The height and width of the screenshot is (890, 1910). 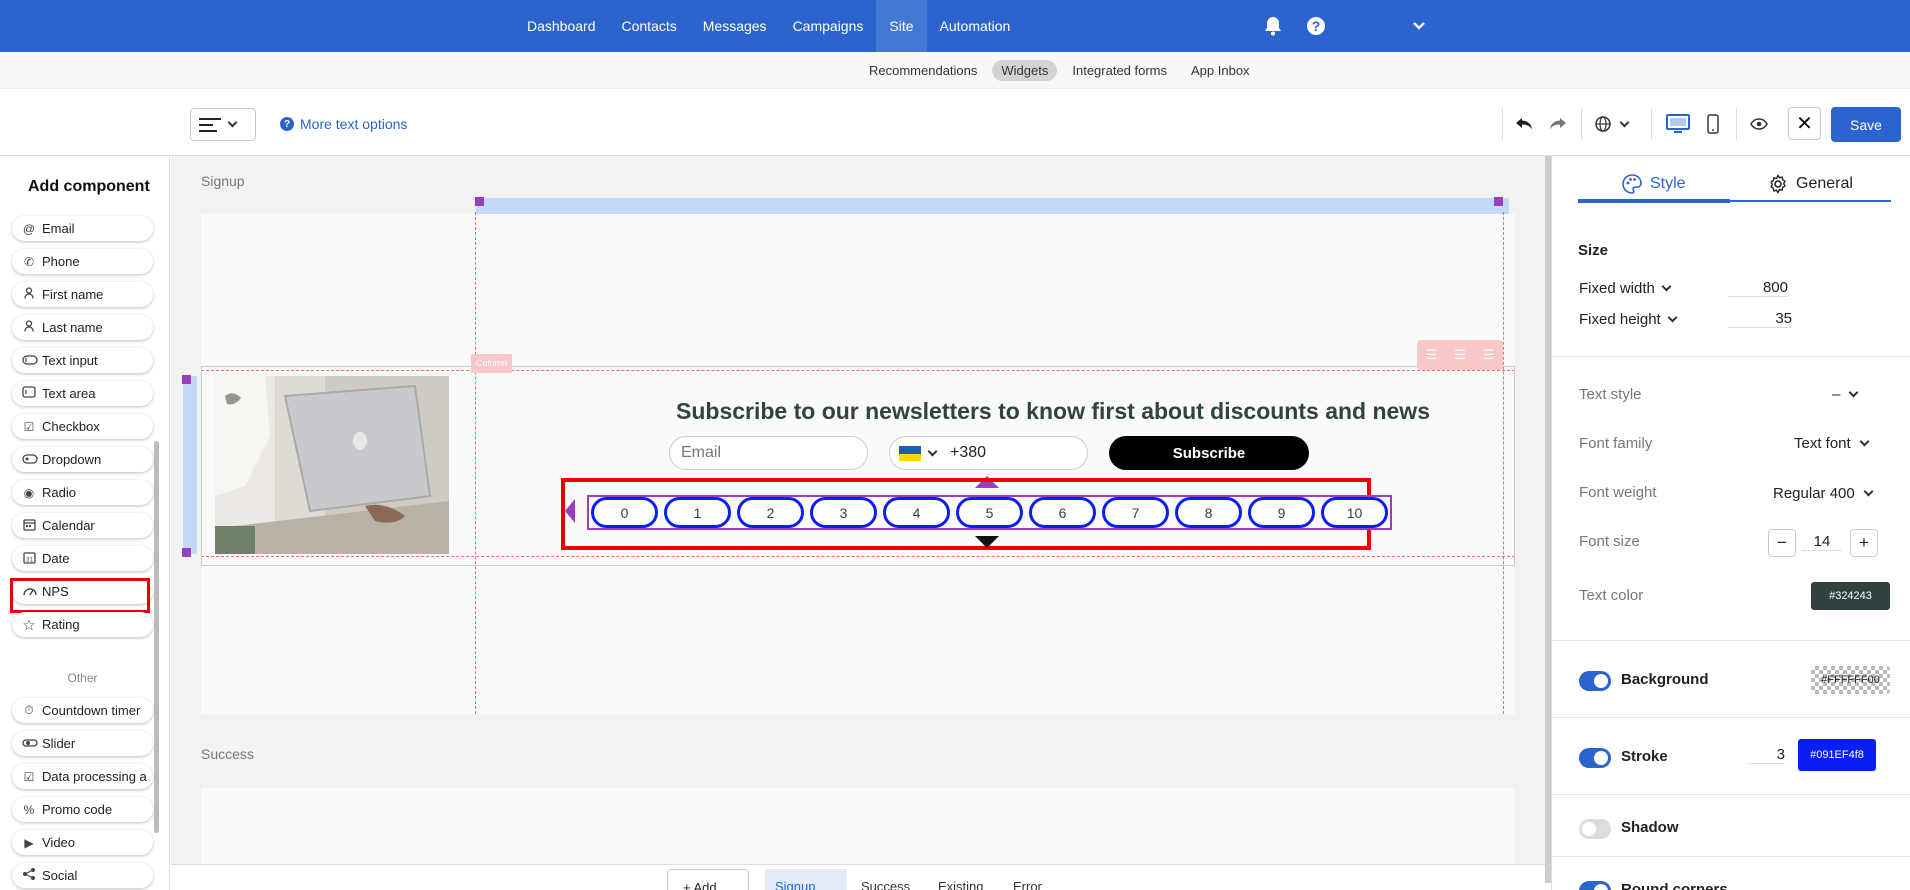 I want to click on nav-campaigns: Campaigns, so click(x=828, y=26).